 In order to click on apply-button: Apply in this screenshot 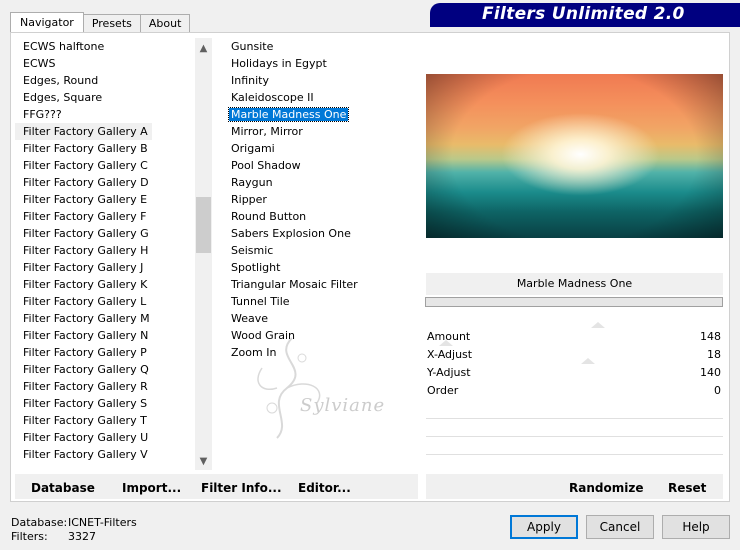, I will do `click(544, 527)`.